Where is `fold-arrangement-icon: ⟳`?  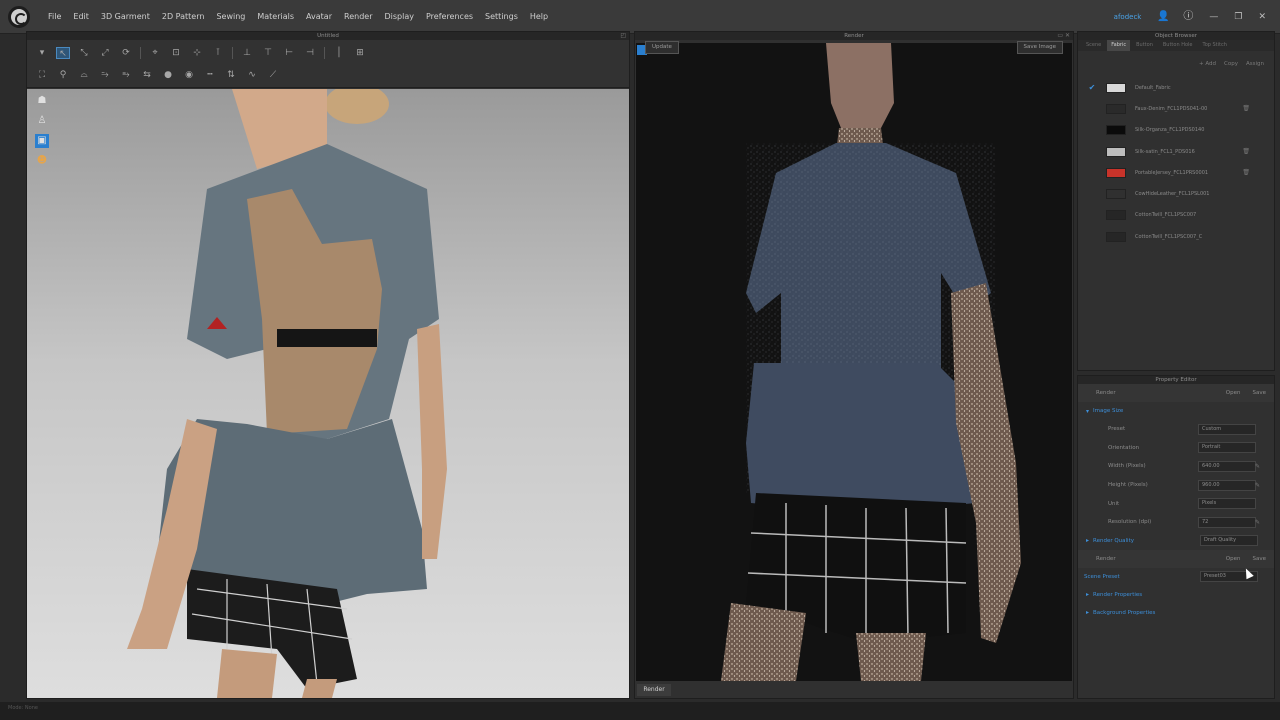 fold-arrangement-icon: ⟳ is located at coordinates (126, 53).